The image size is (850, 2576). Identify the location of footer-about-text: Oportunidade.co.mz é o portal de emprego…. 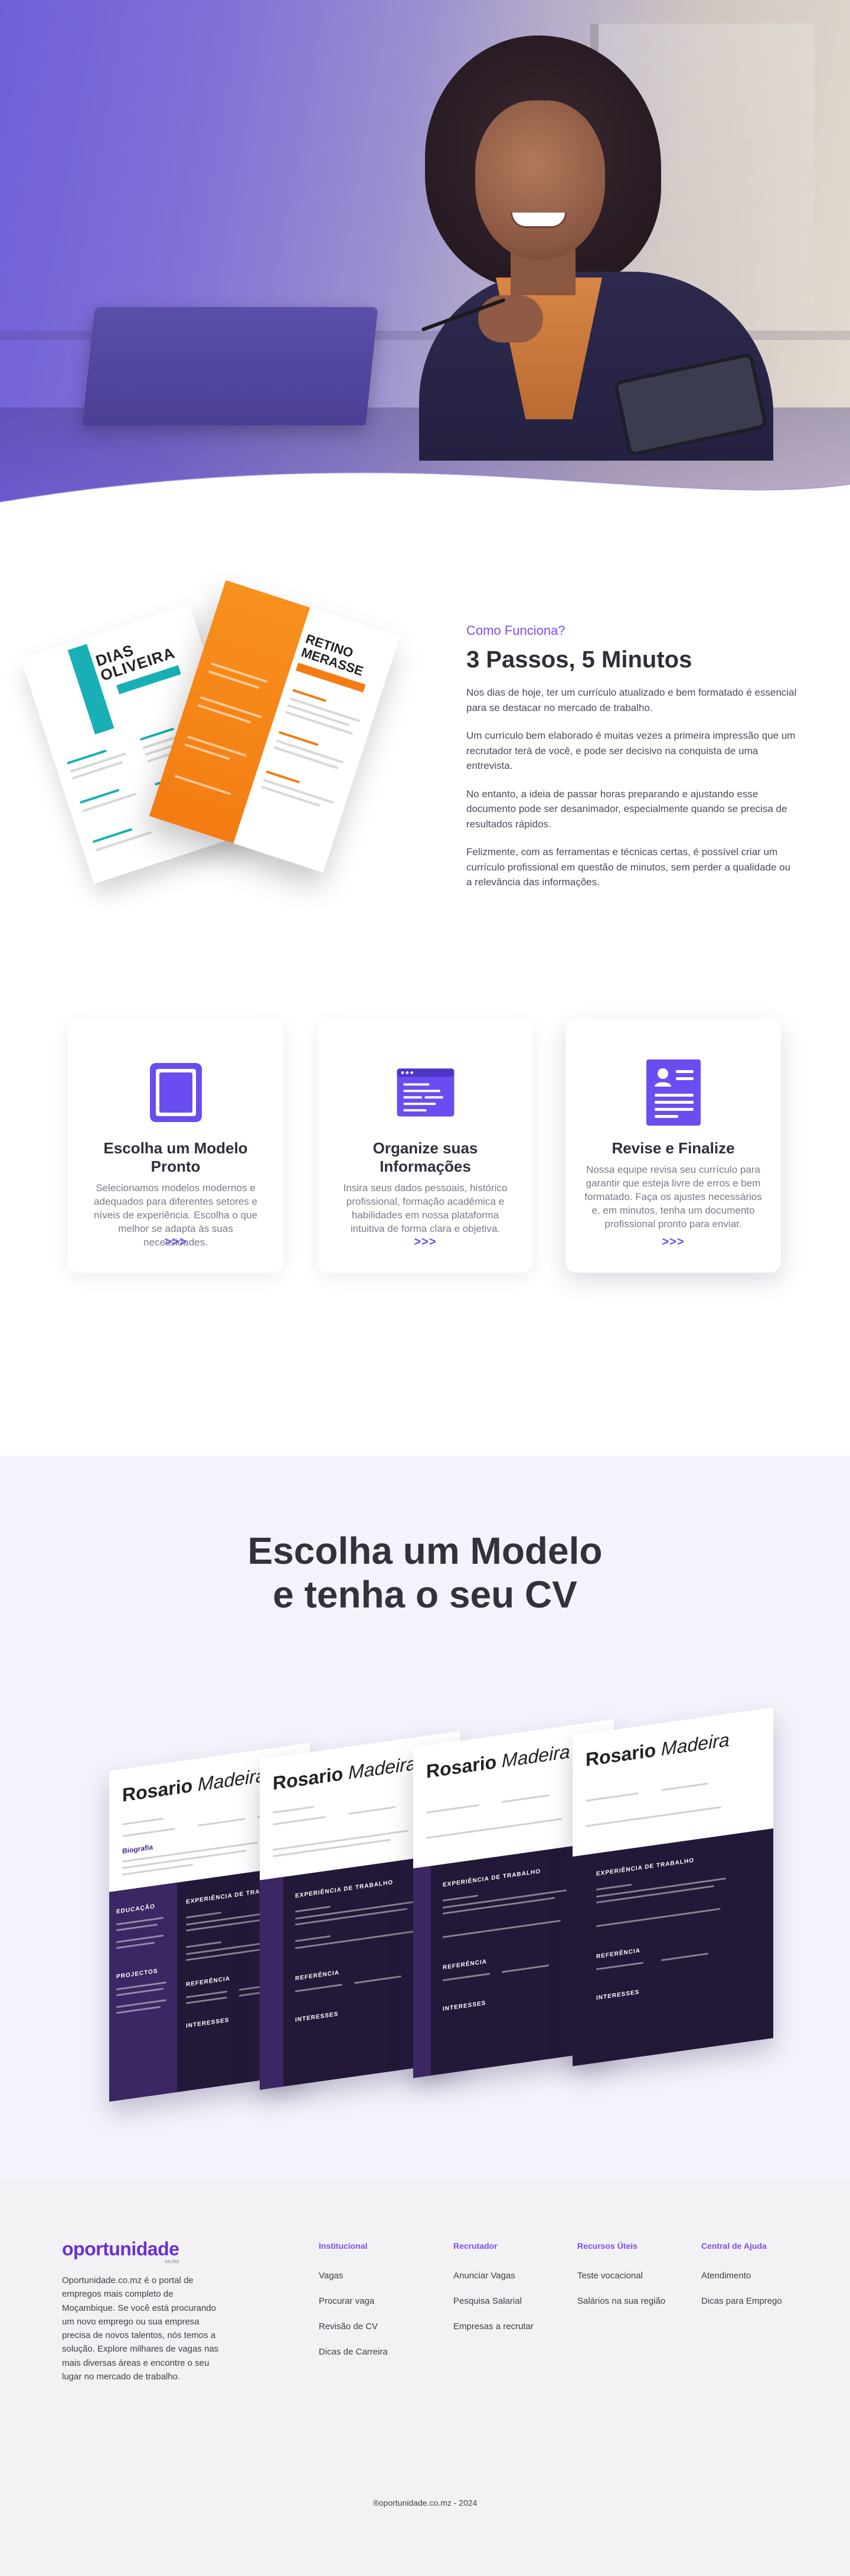
(140, 2328).